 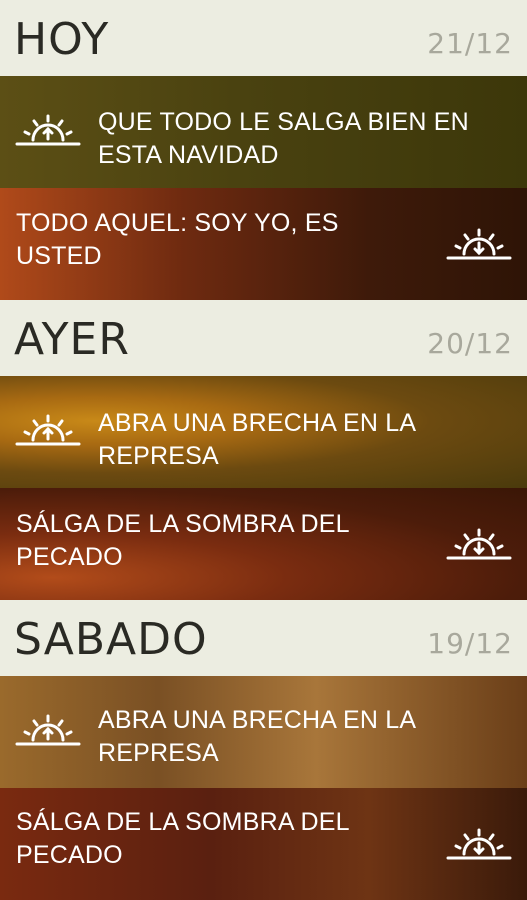 I want to click on morning-devotional-item: QUE TODO LE SALGA BIEN EN ESTA NAVIDAD, so click(x=263, y=132).